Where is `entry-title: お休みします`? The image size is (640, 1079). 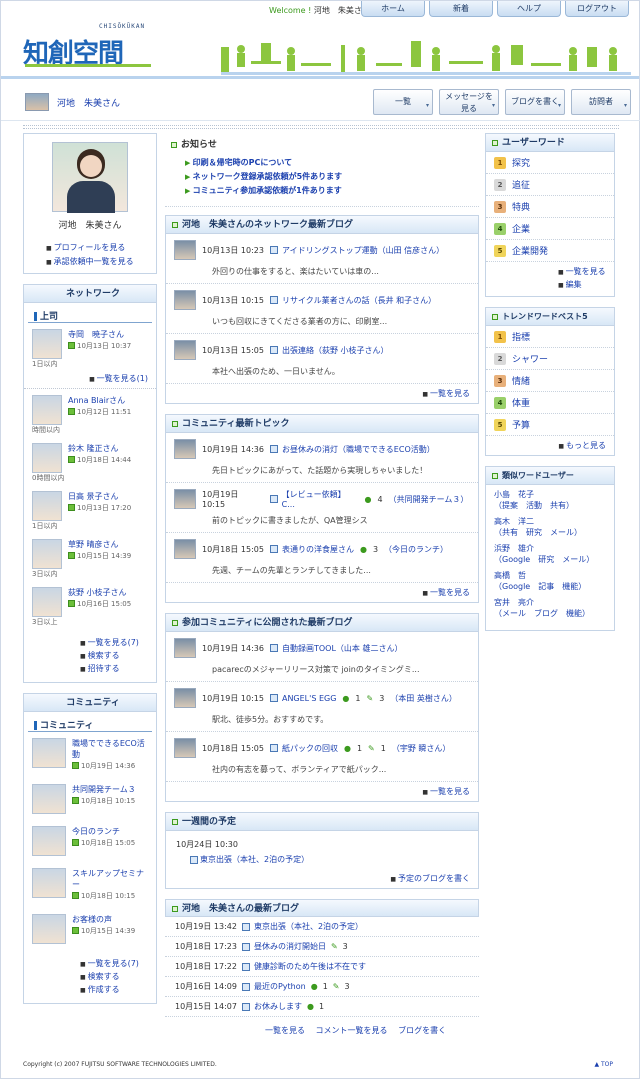
entry-title: お休みします is located at coordinates (278, 1006).